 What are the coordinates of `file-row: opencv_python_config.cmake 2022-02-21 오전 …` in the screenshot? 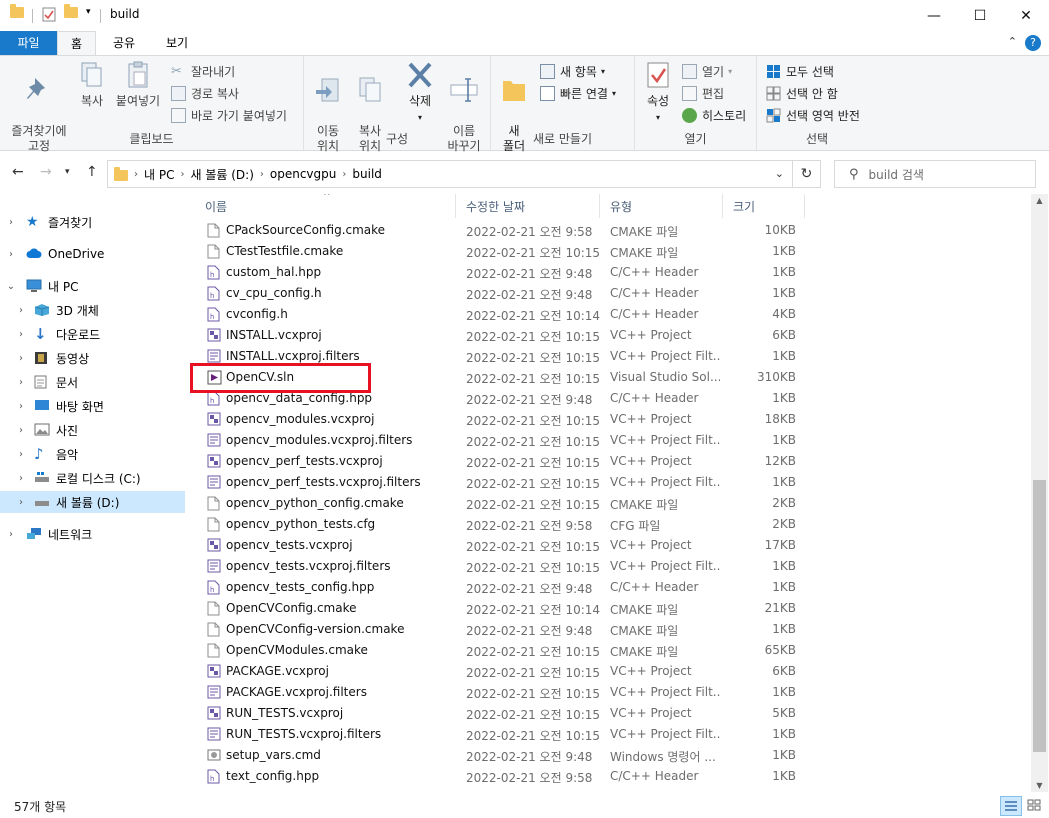 It's located at (500, 503).